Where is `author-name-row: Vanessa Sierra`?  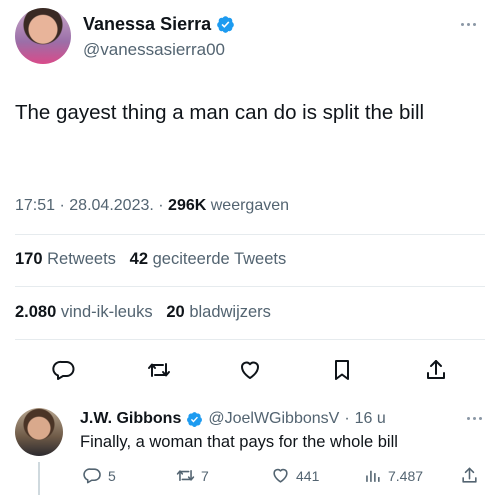 author-name-row: Vanessa Sierra is located at coordinates (159, 24).